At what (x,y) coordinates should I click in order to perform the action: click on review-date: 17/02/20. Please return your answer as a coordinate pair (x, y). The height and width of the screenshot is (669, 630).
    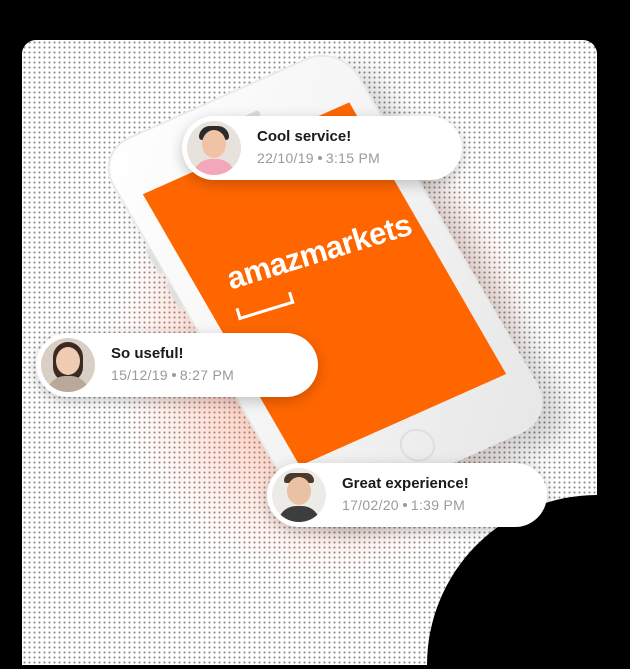
    Looking at the image, I should click on (370, 505).